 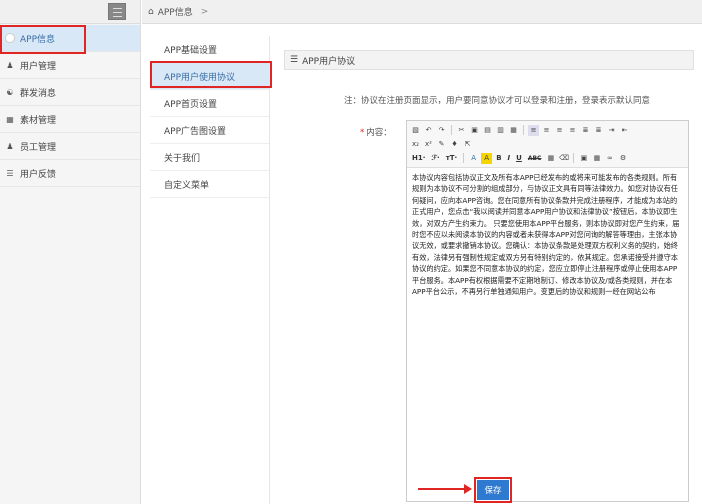 I want to click on sidebar-item-materials: ▦ 素材管理, so click(x=70, y=119).